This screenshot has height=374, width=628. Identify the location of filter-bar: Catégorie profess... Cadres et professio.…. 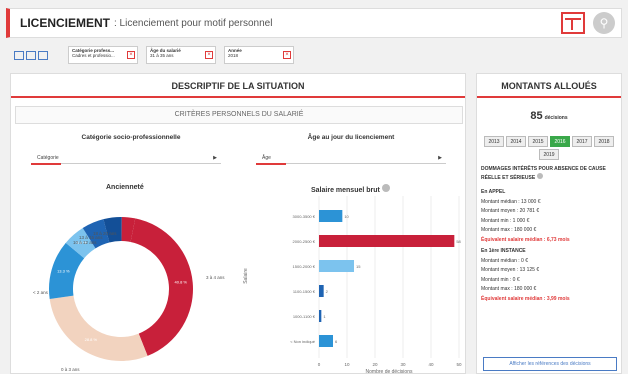
(154, 55).